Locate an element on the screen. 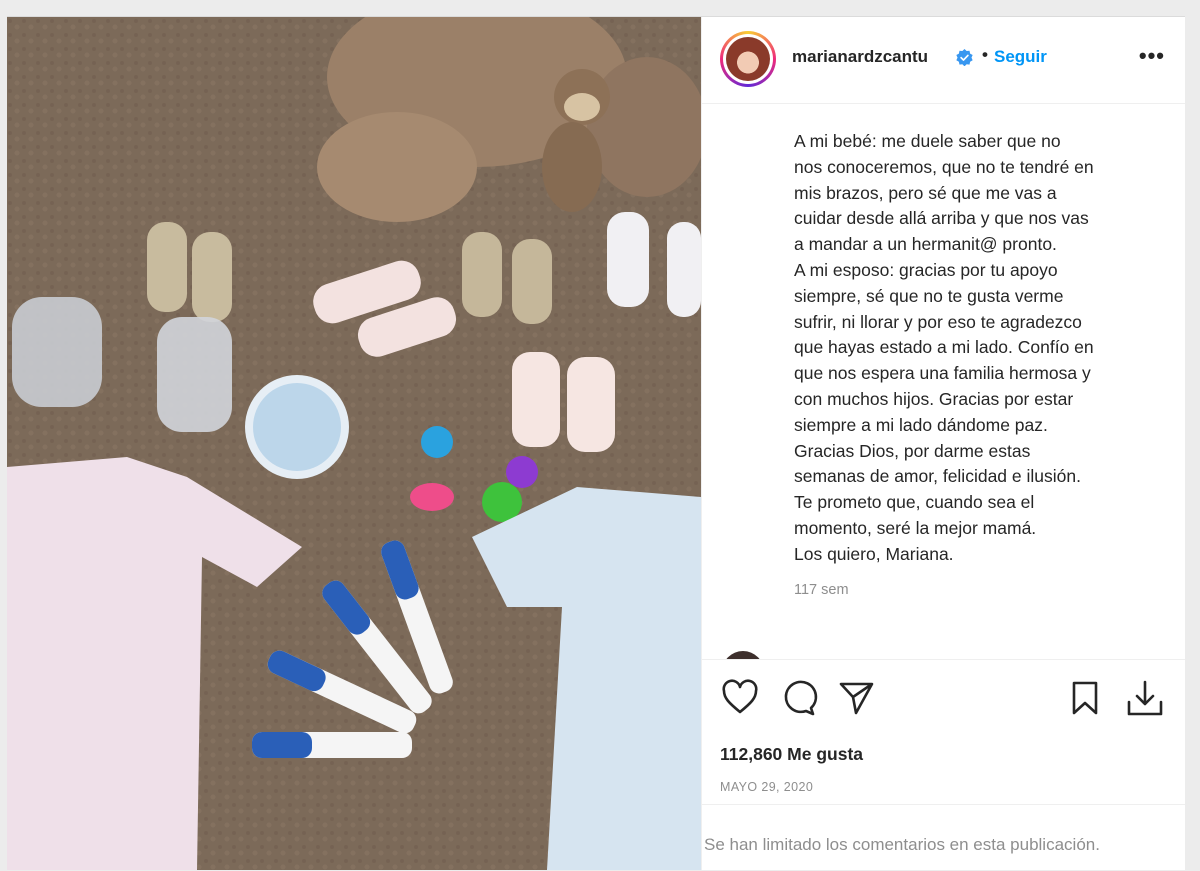 Image resolution: width=1200 pixels, height=871 pixels. verified-badge-icon is located at coordinates (964, 58).